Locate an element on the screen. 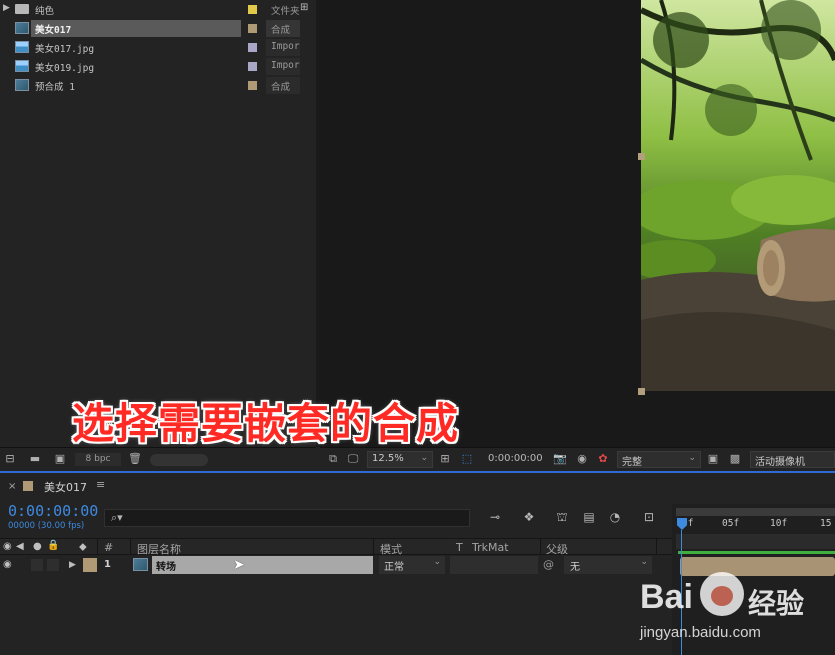 The image size is (835, 655). project-item-image: 美女019.jpg Impor is located at coordinates (158, 66).